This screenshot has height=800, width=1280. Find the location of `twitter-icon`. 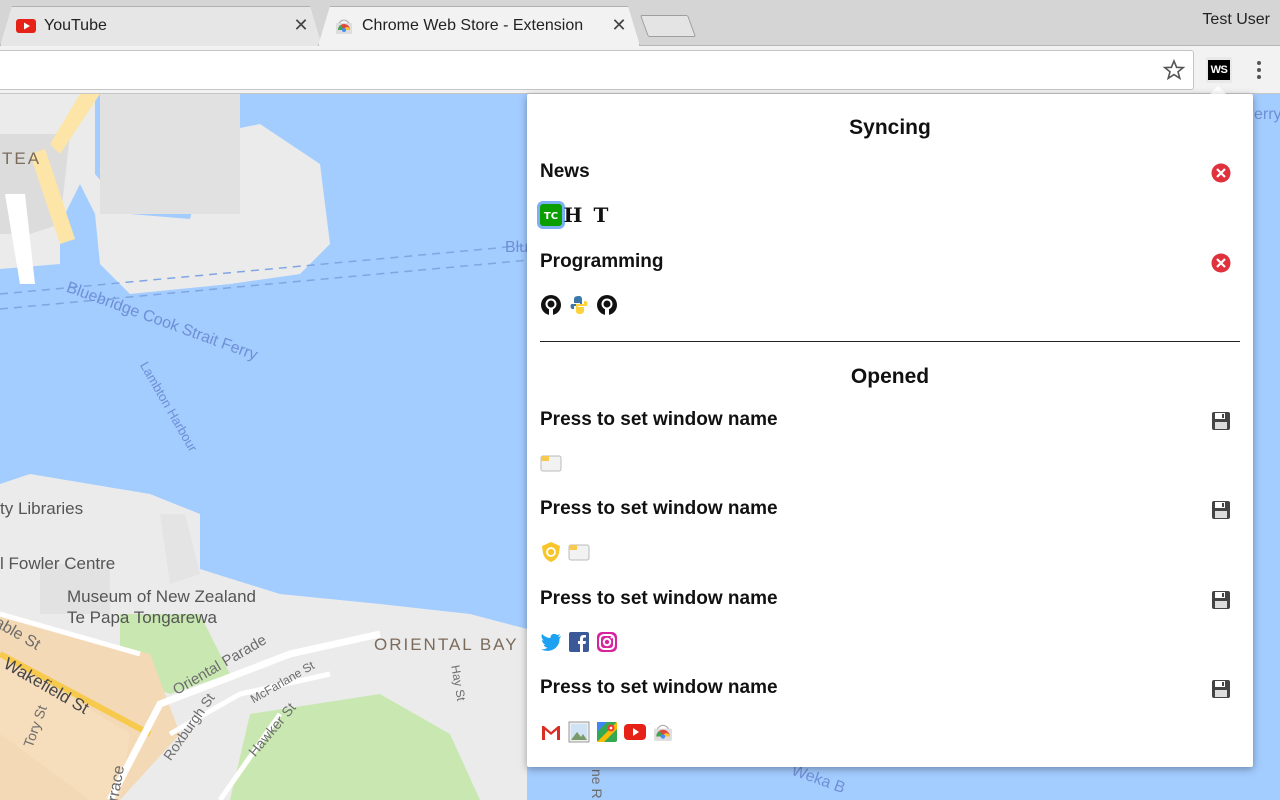

twitter-icon is located at coordinates (551, 642).